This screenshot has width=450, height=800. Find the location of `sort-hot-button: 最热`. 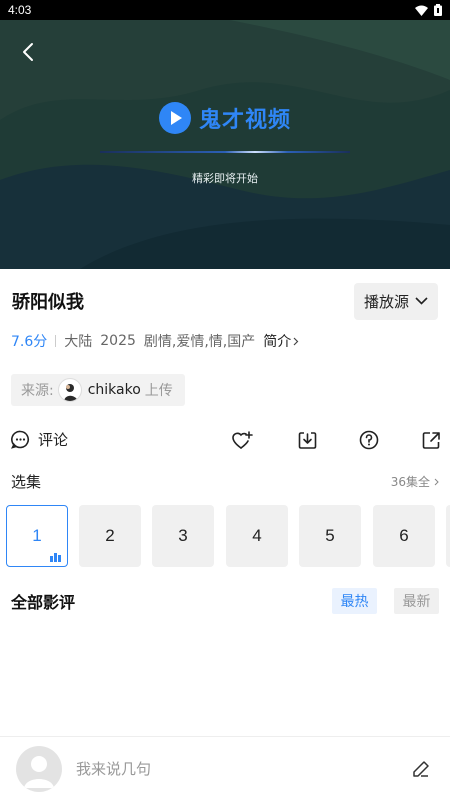

sort-hot-button: 最热 is located at coordinates (354, 601).